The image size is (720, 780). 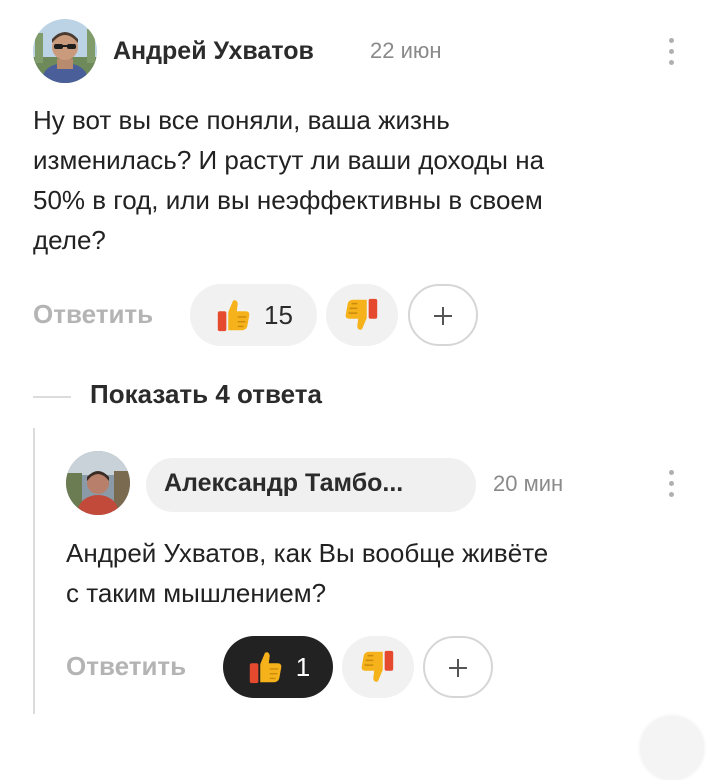 I want to click on thread-line, so click(x=34, y=571).